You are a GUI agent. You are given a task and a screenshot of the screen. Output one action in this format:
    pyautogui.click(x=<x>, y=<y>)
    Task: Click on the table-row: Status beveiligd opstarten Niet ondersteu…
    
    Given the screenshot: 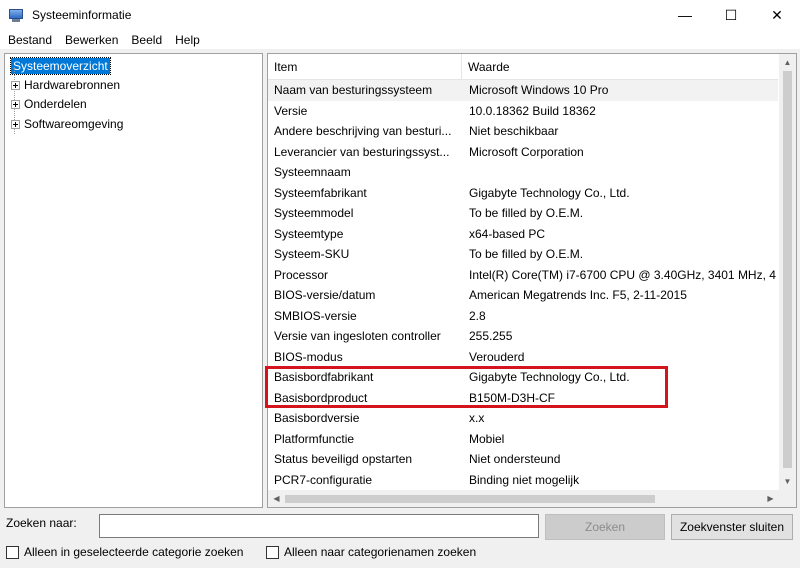 What is the action you would take?
    pyautogui.click(x=523, y=459)
    